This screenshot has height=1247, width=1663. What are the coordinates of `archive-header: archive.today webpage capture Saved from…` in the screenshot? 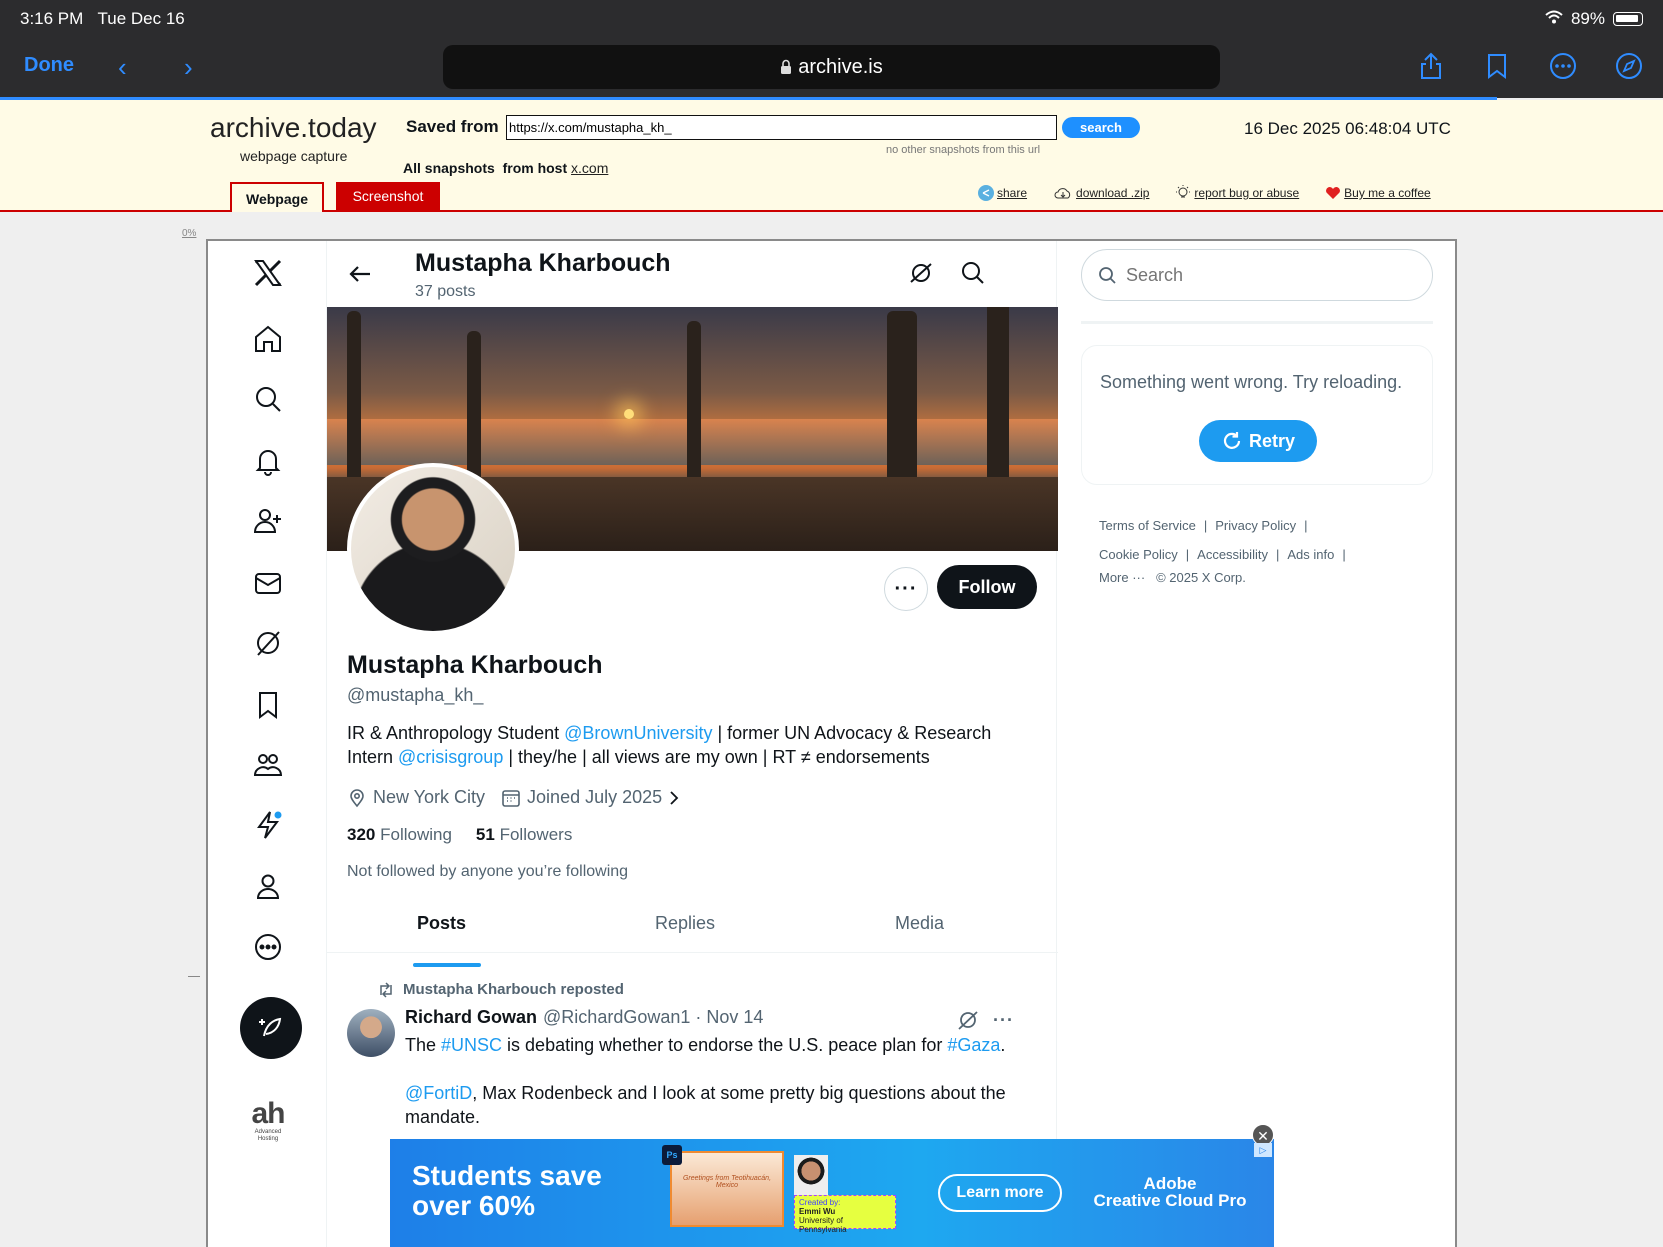 It's located at (831, 156).